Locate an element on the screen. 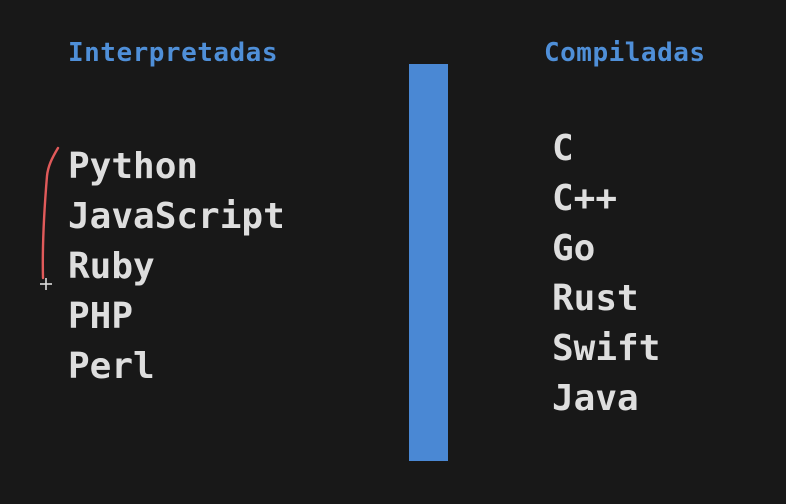 Image resolution: width=786 pixels, height=504 pixels. pen-stroke is located at coordinates (50, 213).